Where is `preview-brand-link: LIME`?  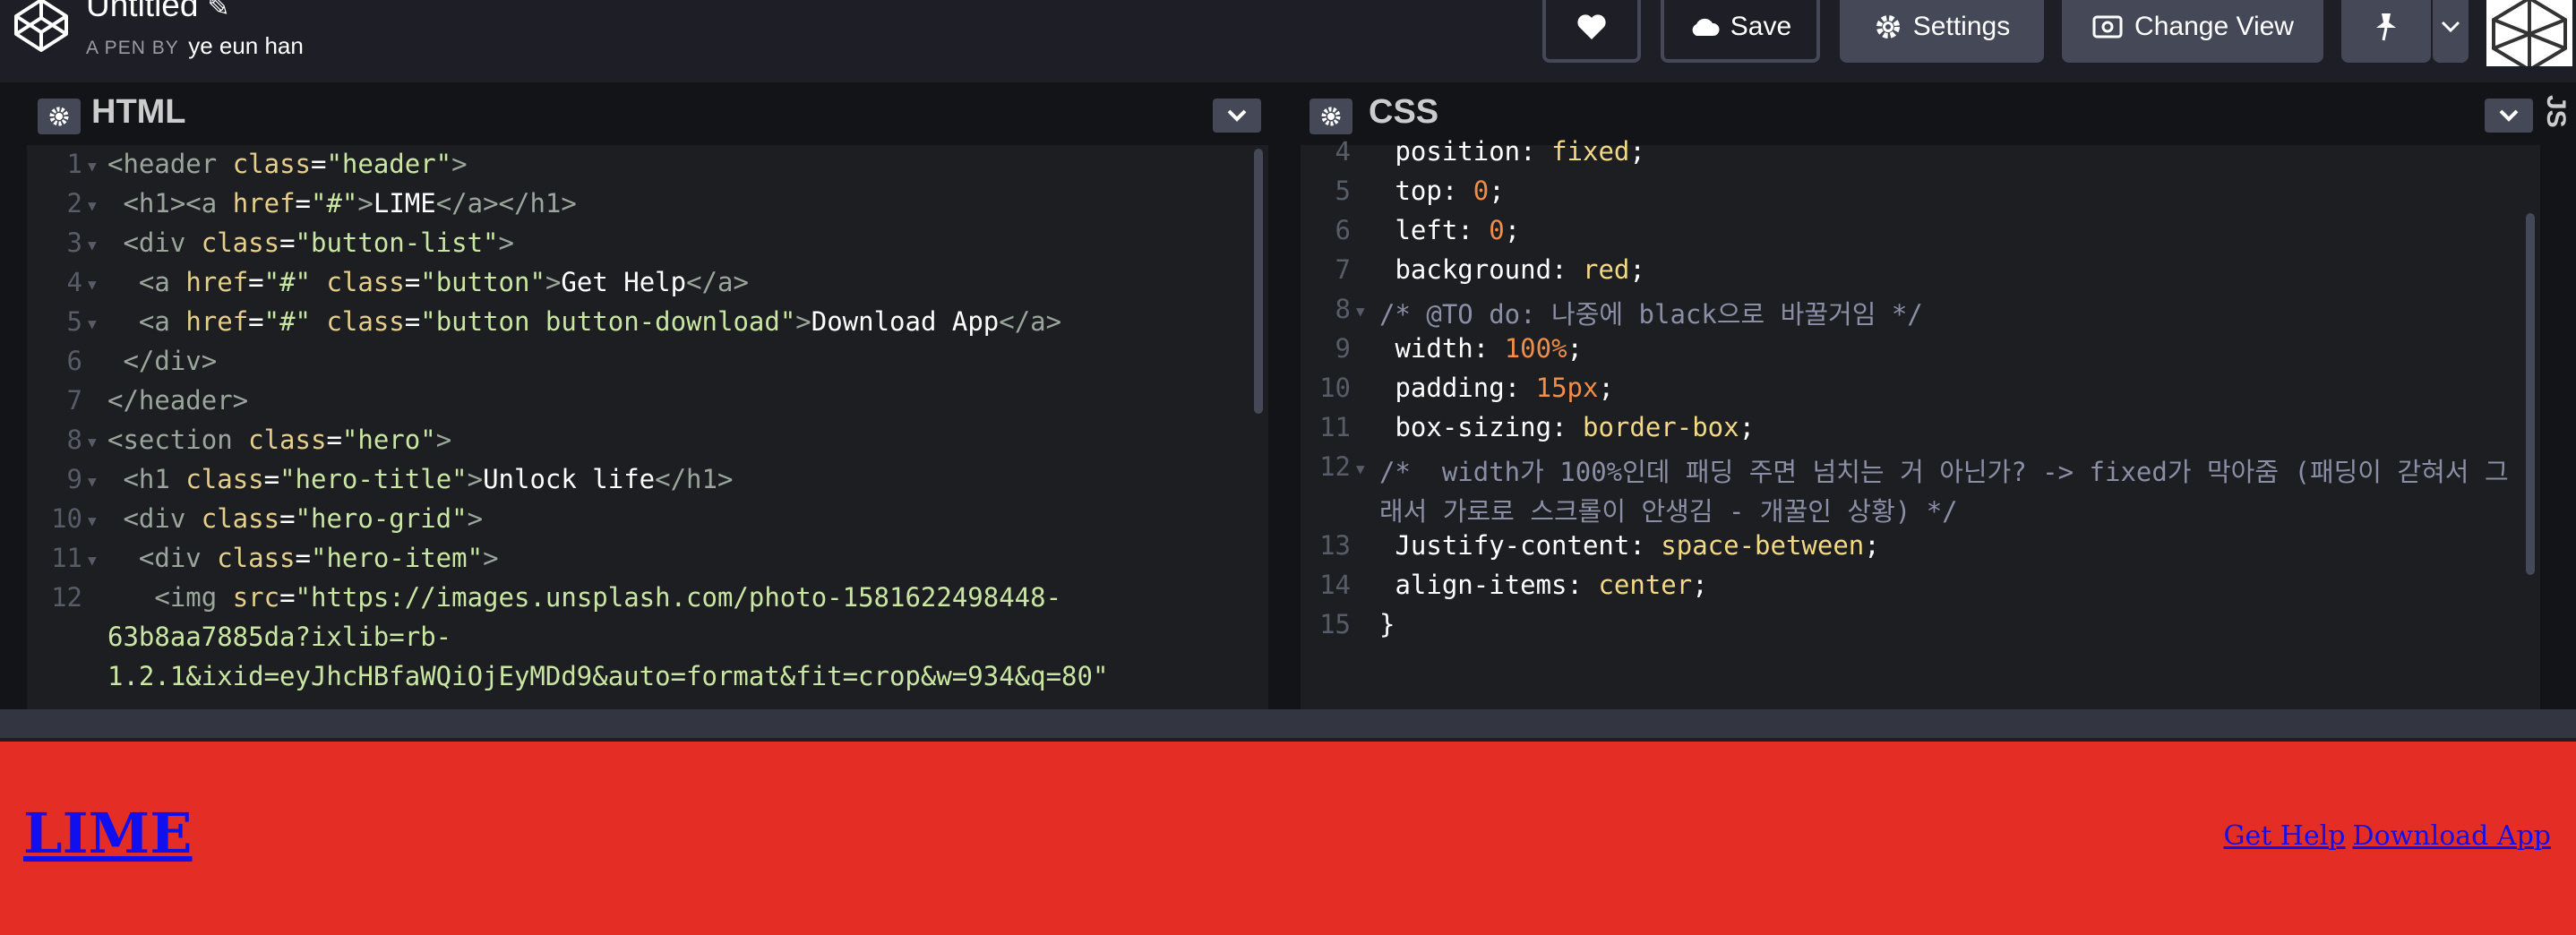 preview-brand-link: LIME is located at coordinates (107, 834).